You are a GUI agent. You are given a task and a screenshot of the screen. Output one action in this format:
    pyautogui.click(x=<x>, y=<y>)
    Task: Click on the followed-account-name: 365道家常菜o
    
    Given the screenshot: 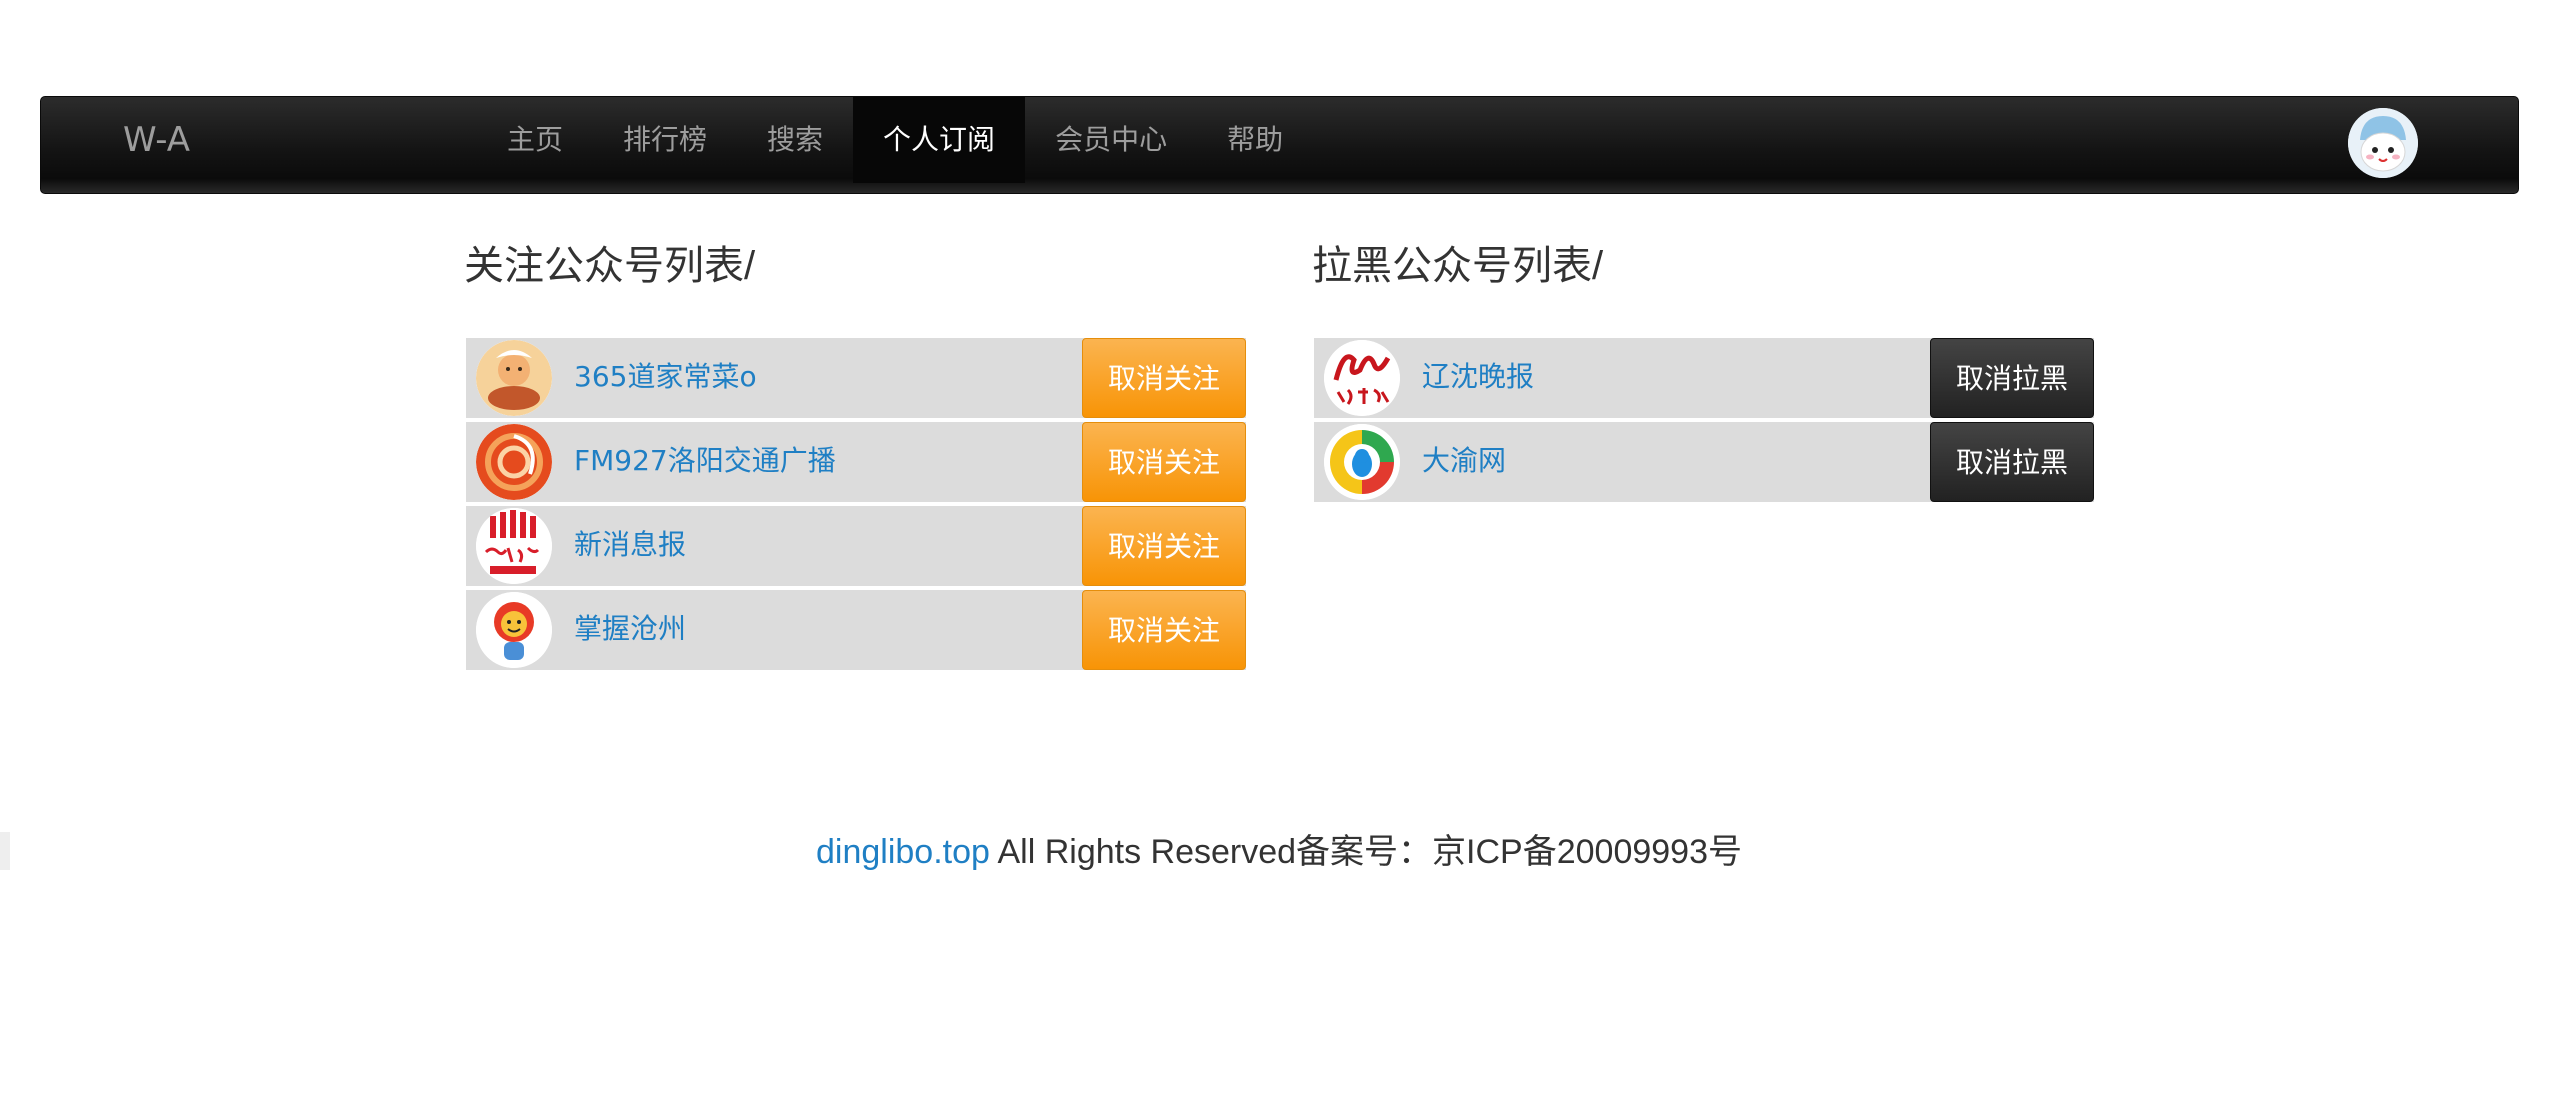 What is the action you would take?
    pyautogui.click(x=665, y=377)
    